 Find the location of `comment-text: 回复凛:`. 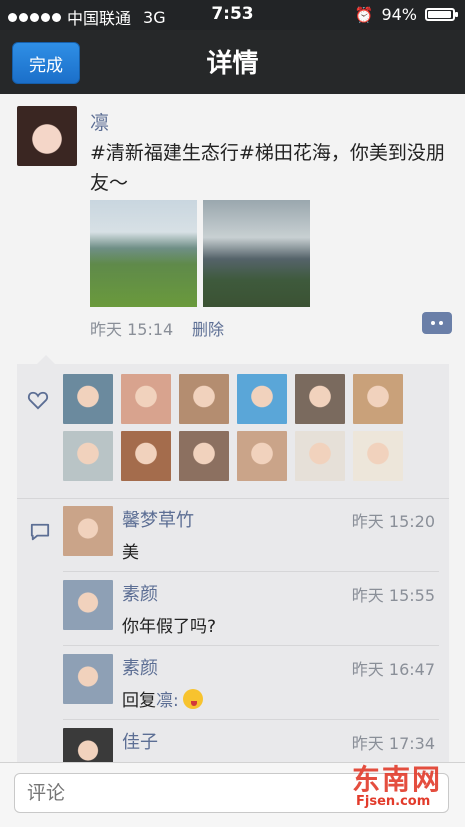

comment-text: 回复凛: is located at coordinates (162, 698).